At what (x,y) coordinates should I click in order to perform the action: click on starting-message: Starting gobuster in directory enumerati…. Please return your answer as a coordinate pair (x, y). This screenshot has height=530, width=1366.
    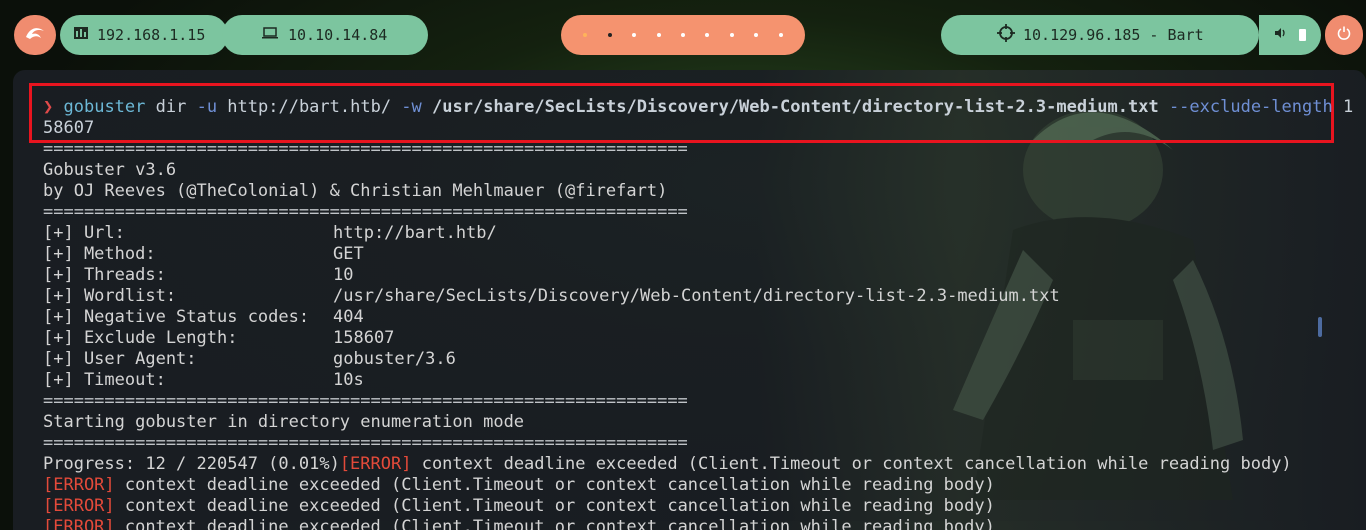
    Looking at the image, I should click on (284, 422).